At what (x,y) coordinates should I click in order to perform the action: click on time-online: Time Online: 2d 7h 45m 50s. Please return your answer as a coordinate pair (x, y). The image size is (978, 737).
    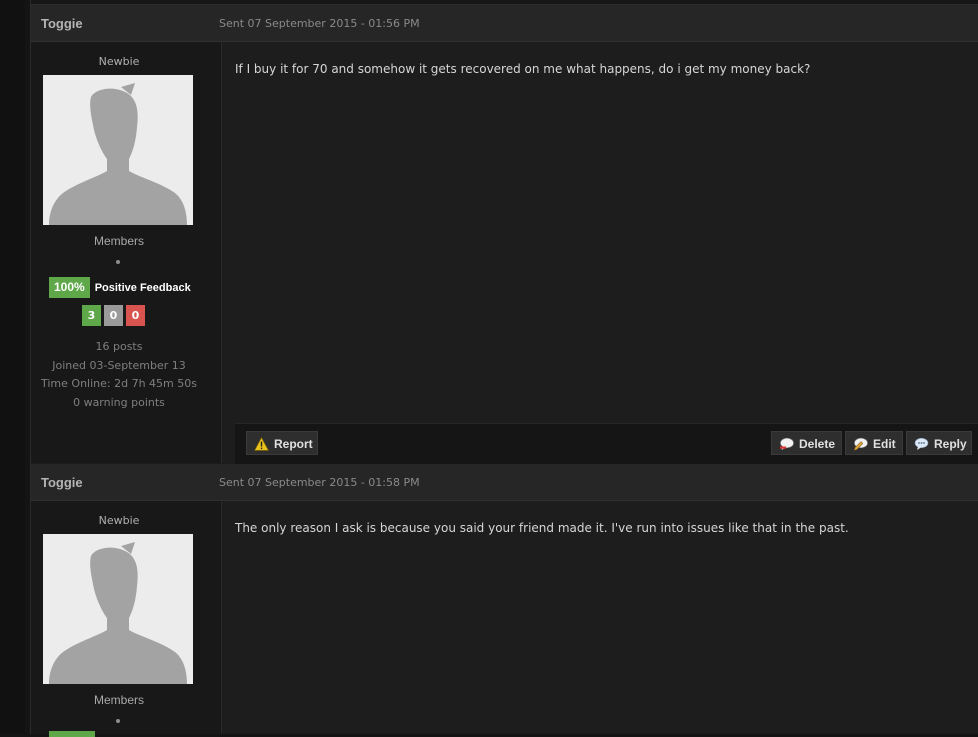
    Looking at the image, I should click on (119, 383).